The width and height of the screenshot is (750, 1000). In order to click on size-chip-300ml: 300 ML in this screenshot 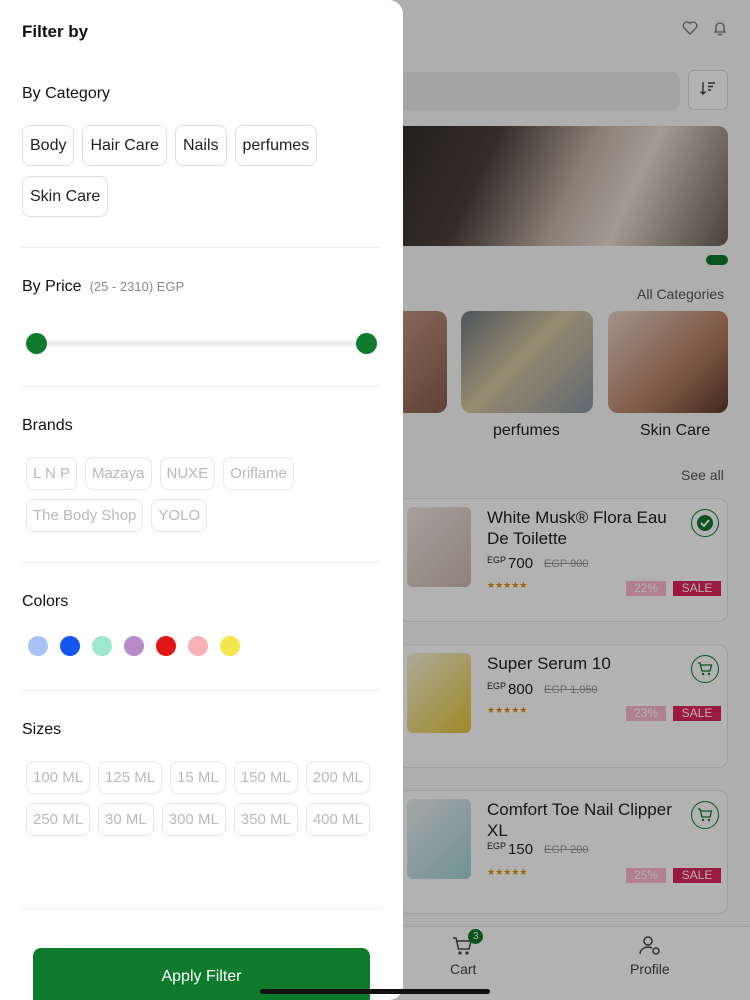, I will do `click(193, 819)`.